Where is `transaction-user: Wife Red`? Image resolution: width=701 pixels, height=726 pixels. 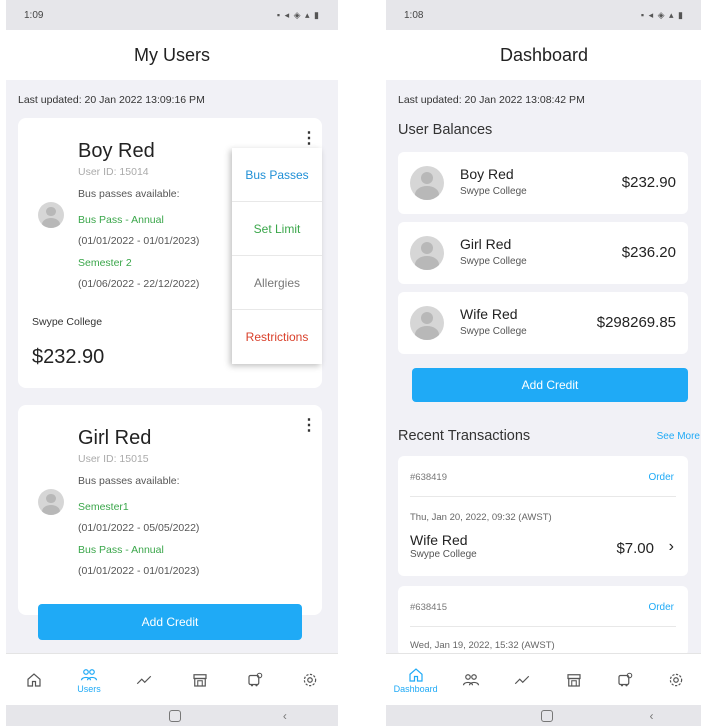 transaction-user: Wife Red is located at coordinates (439, 540).